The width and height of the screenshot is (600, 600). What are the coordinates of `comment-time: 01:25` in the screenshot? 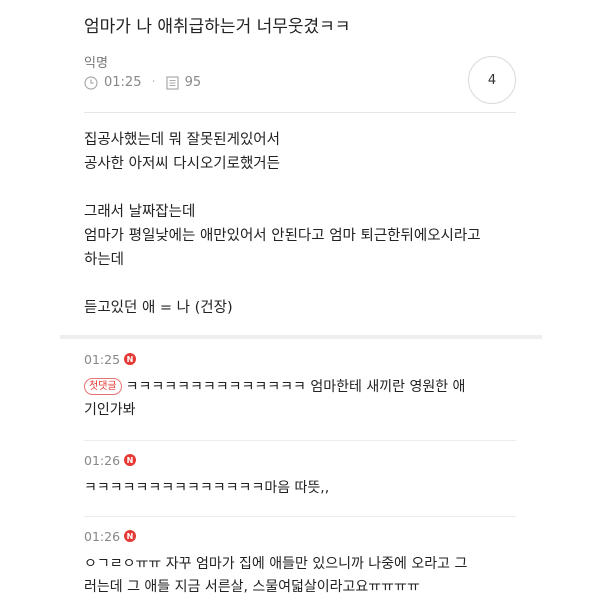 It's located at (102, 359).